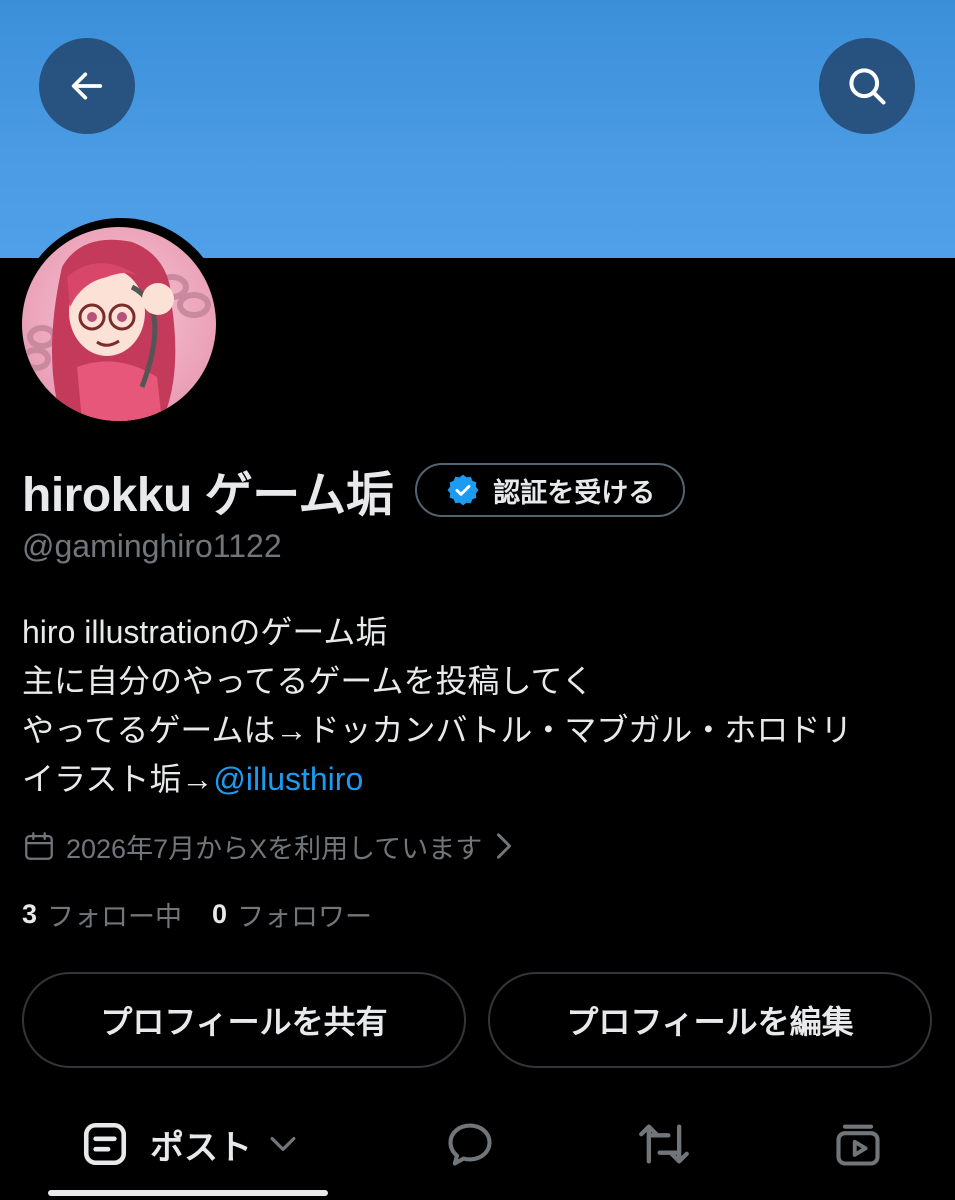  What do you see at coordinates (574, 492) in the screenshot?
I see `get-verified-label: 認証を受ける` at bounding box center [574, 492].